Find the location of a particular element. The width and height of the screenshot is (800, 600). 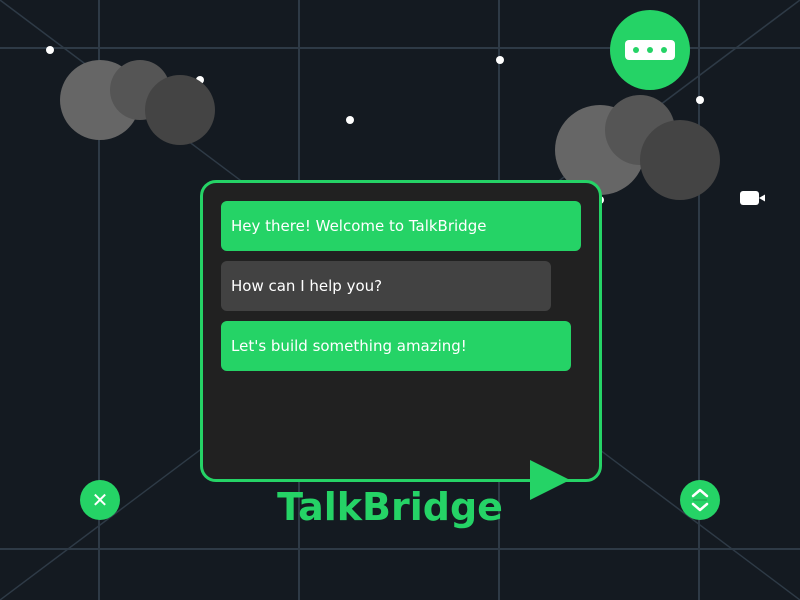

close-icon: ✕ is located at coordinates (100, 500).